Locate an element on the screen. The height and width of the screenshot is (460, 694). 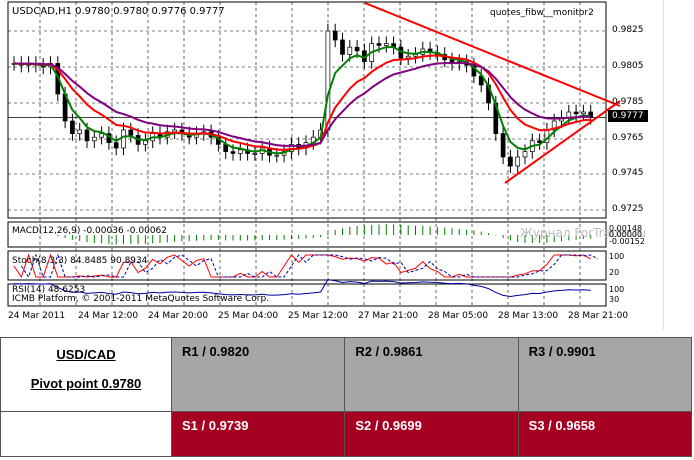
price-axis-label: 0.9725 is located at coordinates (628, 209).